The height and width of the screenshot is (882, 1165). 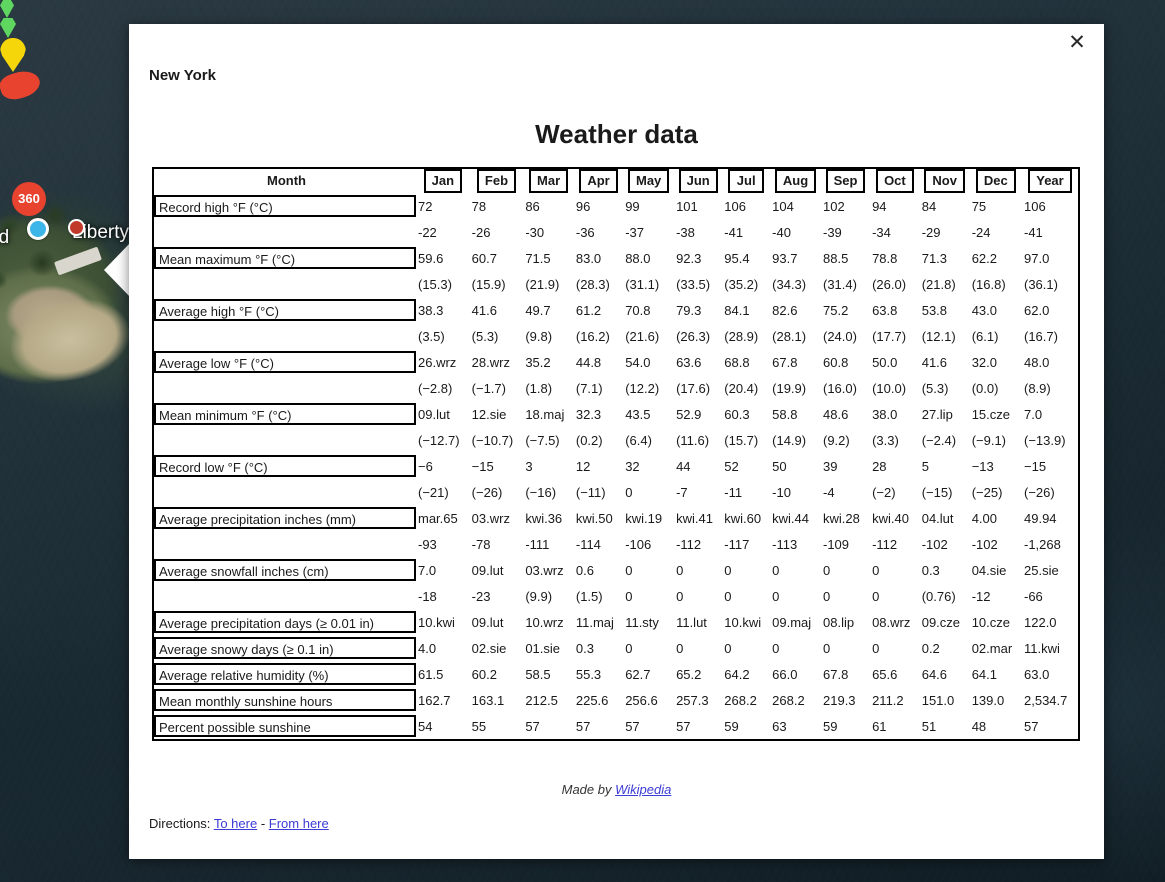 I want to click on directions-from-here-link: From here, so click(x=299, y=823).